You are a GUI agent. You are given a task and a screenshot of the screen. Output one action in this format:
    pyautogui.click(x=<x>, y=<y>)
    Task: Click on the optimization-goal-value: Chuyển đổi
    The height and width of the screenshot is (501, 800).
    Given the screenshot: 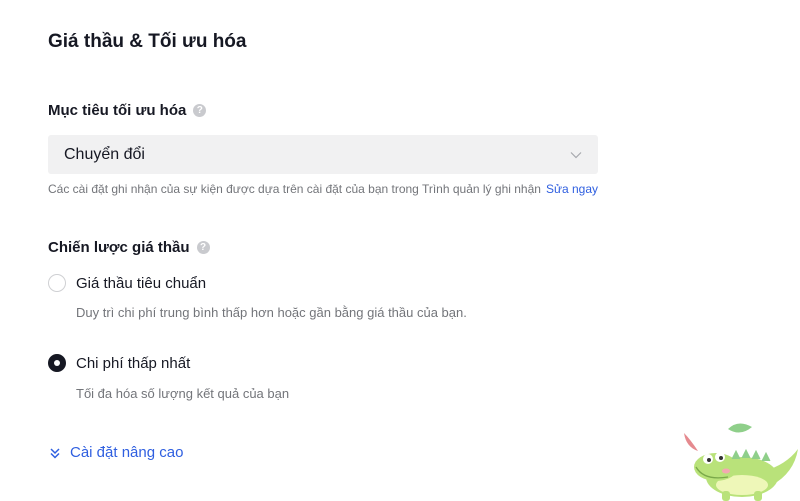 What is the action you would take?
    pyautogui.click(x=104, y=154)
    